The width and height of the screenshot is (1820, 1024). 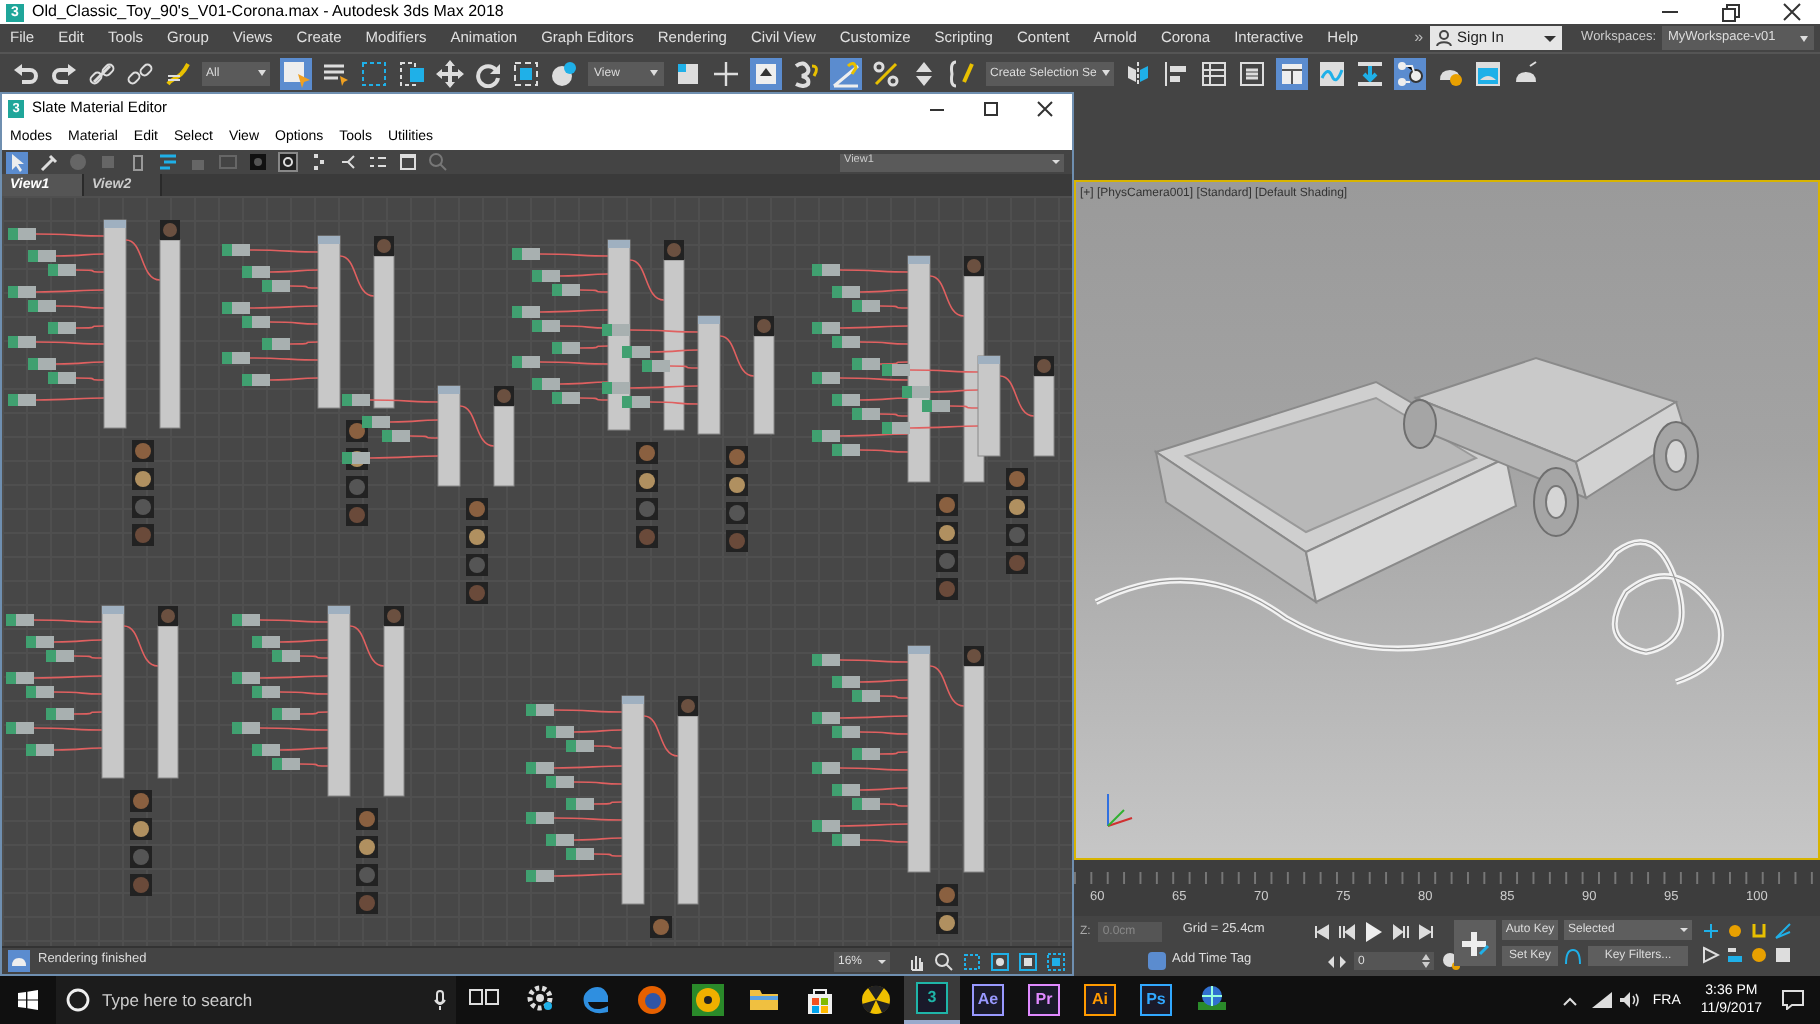 I want to click on more-menus: », so click(x=1419, y=38).